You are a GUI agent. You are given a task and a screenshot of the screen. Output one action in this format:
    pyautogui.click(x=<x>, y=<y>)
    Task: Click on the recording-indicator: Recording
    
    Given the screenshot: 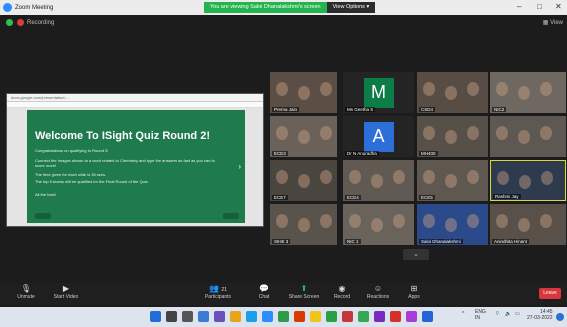 What is the action you would take?
    pyautogui.click(x=30, y=22)
    